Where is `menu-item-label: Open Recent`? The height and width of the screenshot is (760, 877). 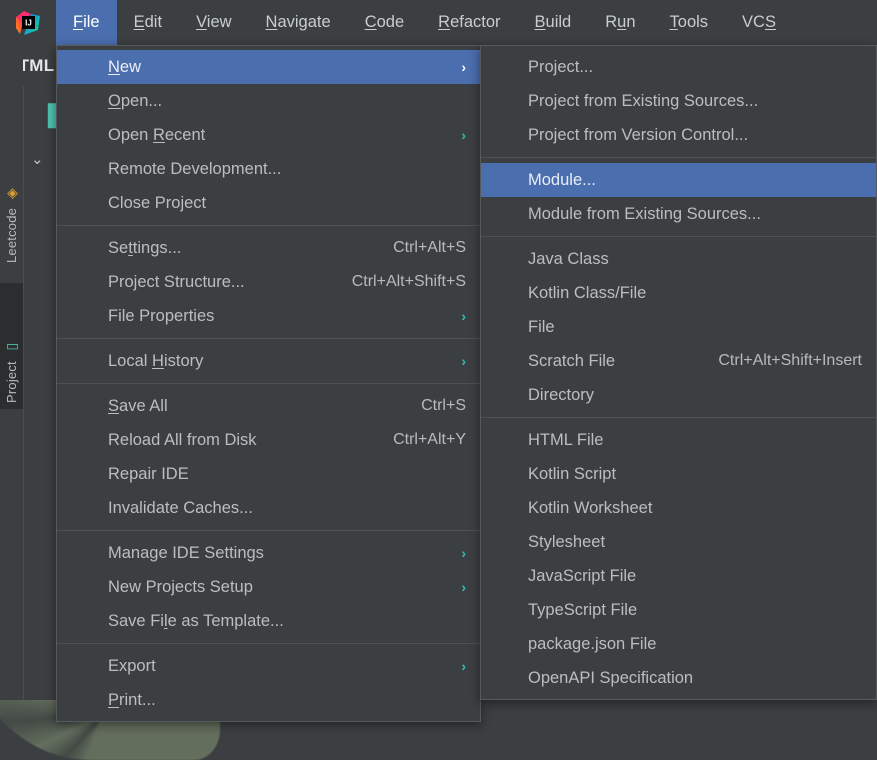
menu-item-label: Open Recent is located at coordinates (156, 135).